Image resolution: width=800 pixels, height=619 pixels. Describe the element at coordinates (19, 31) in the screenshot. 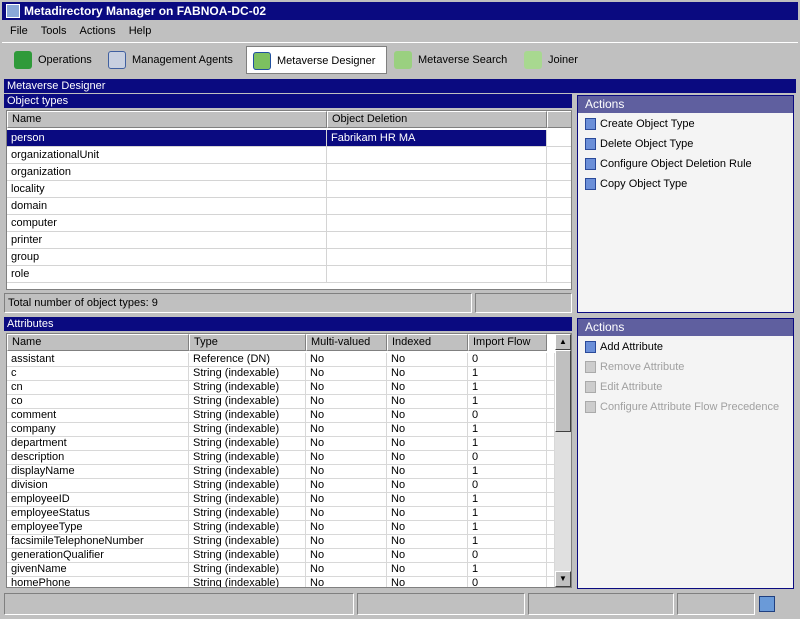

I see `menu-file: File` at that location.